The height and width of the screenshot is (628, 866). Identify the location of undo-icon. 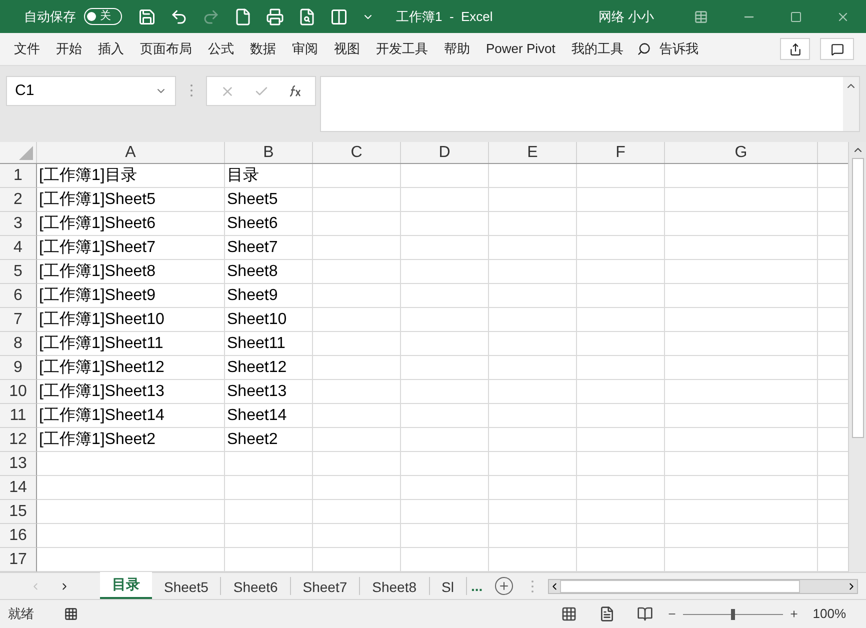
(179, 17).